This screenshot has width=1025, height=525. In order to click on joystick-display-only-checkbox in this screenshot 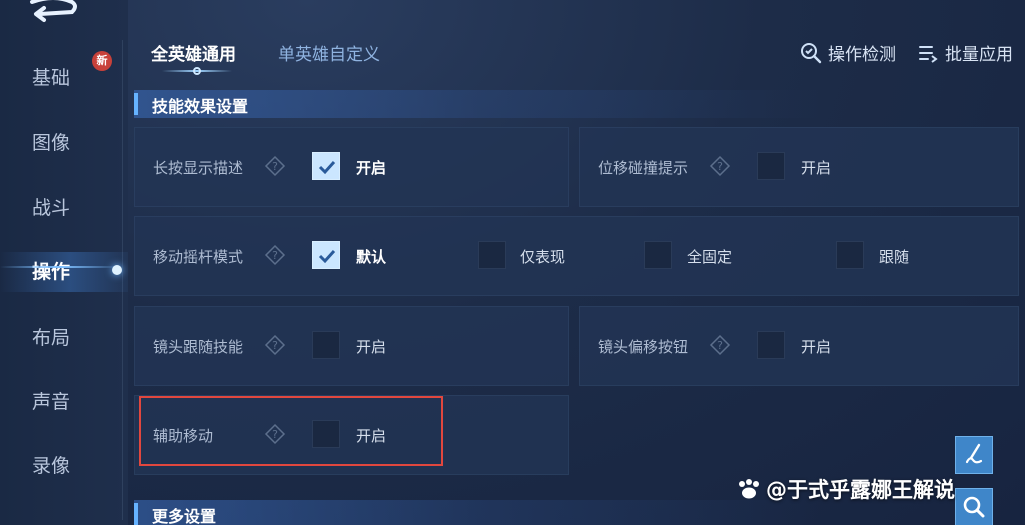, I will do `click(492, 255)`.